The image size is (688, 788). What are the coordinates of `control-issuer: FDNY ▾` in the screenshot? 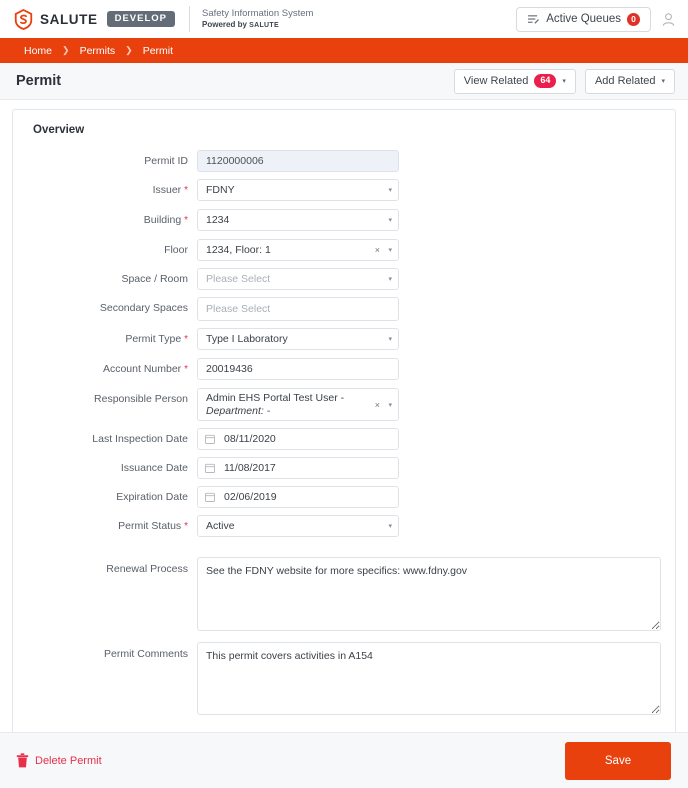 It's located at (298, 190).